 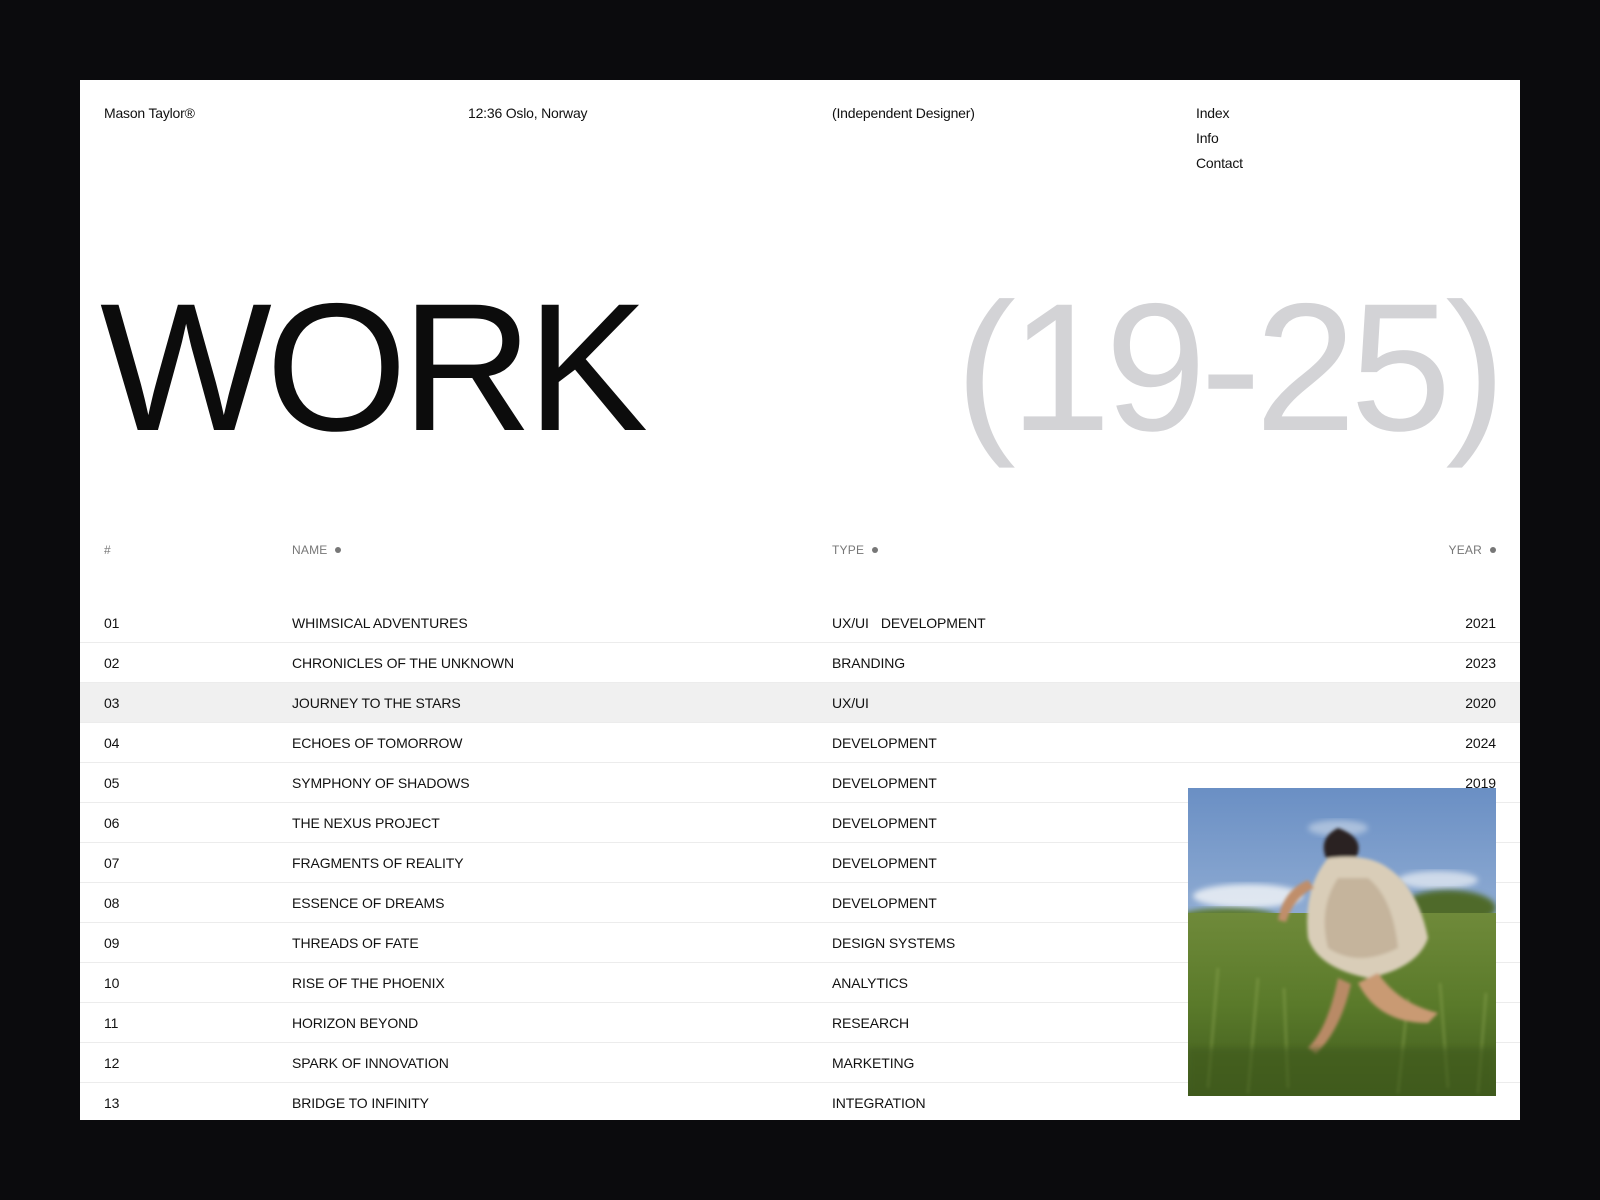 What do you see at coordinates (800, 703) in the screenshot?
I see `table-row: 03 JOURNEY TO THE STARS UX/UI 2020` at bounding box center [800, 703].